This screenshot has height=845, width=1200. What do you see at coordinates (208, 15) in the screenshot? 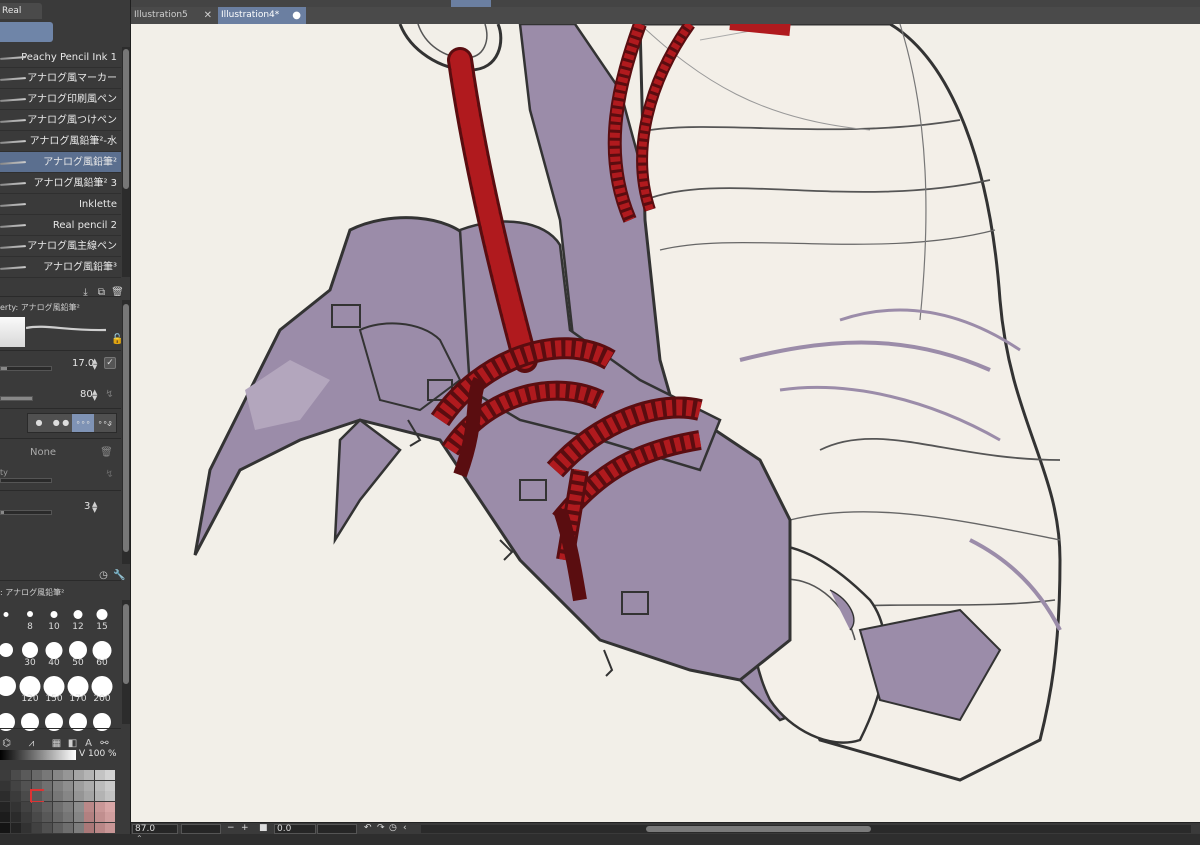
I see `close-icon: ✕` at bounding box center [208, 15].